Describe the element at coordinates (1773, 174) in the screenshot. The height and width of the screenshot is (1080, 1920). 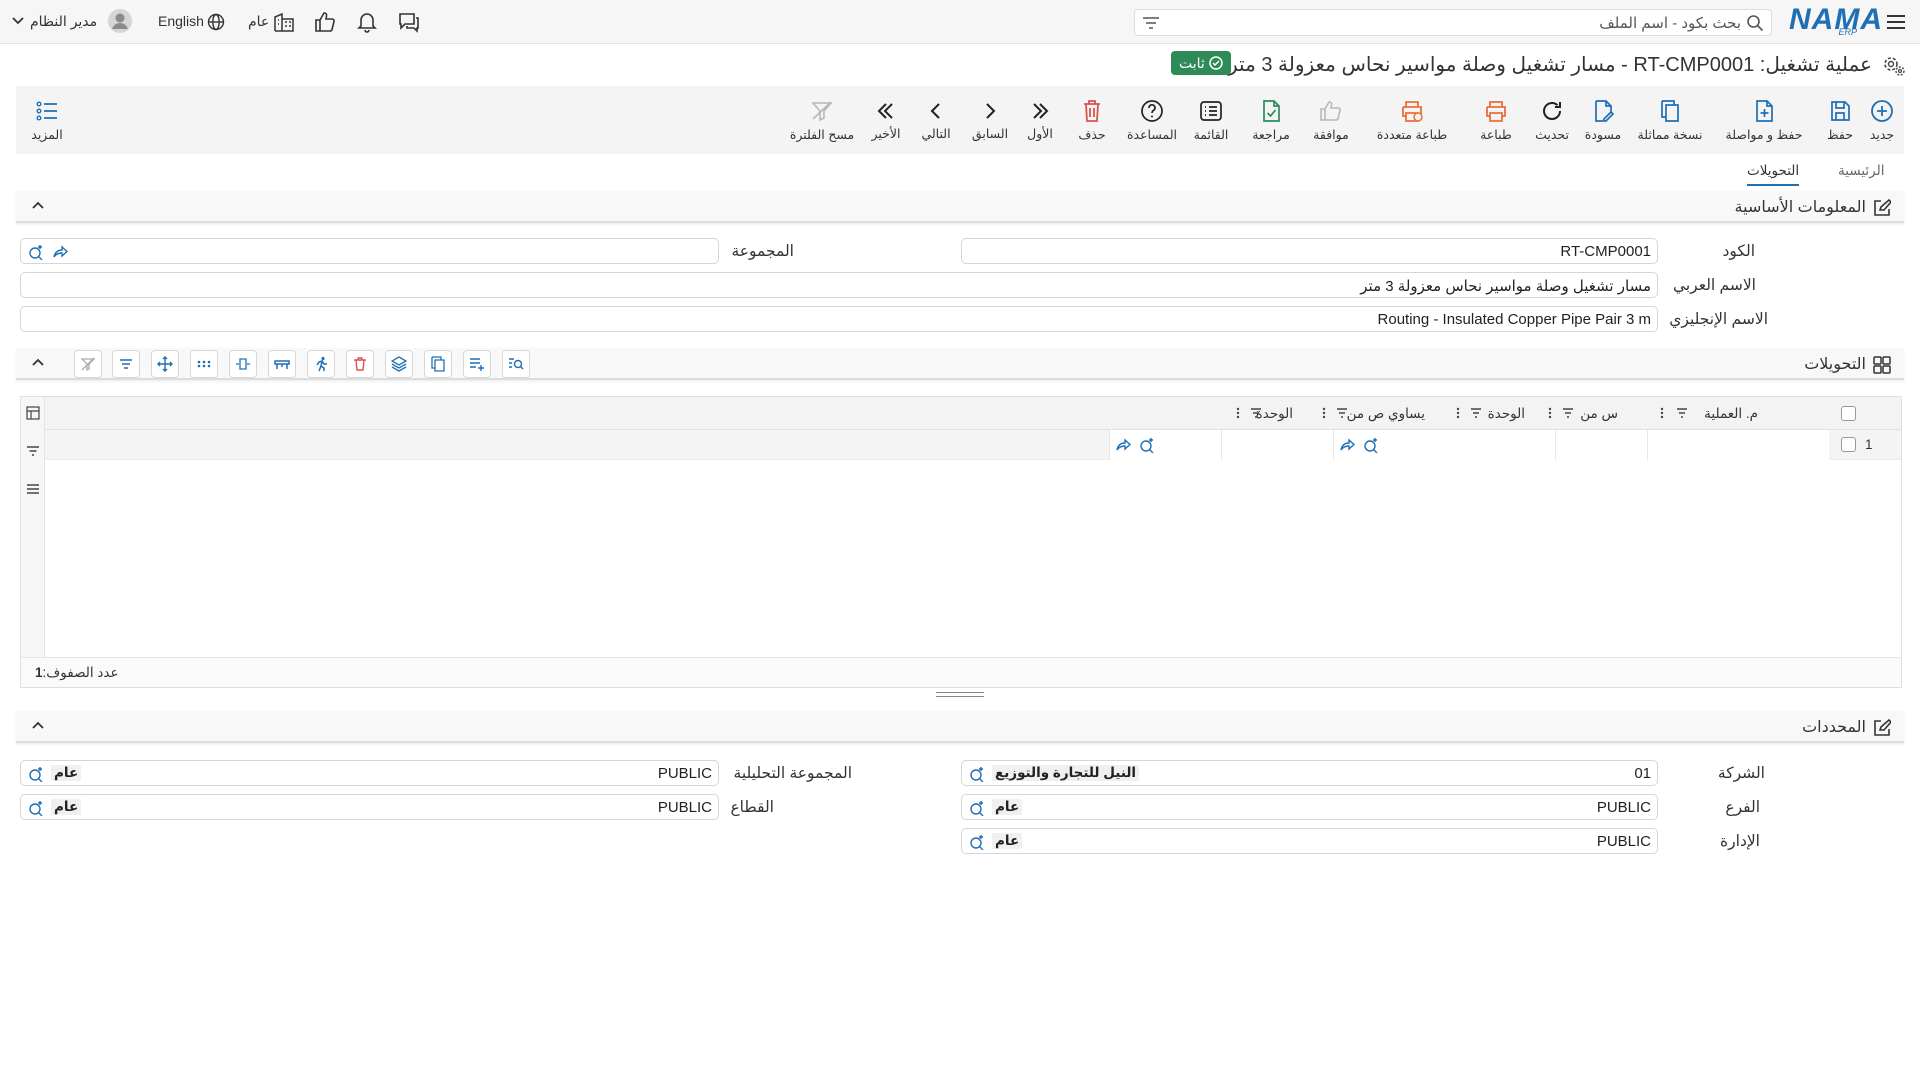
I see `tab-conversions: التحويلات` at that location.